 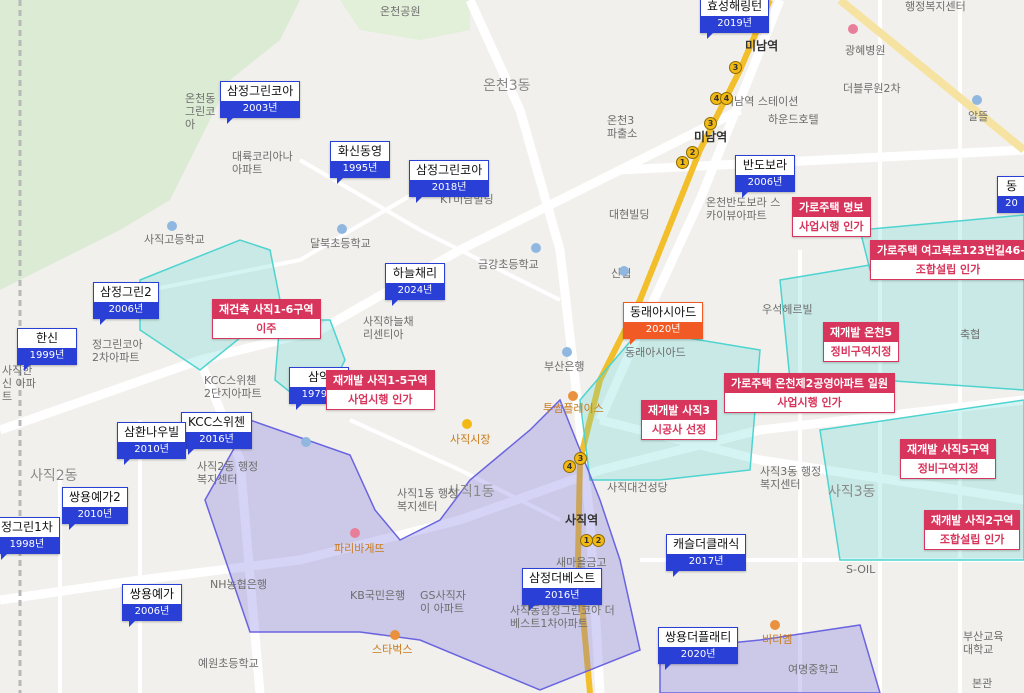 I want to click on apartment-marker: 쌍용더플래티 2020년, so click(x=698, y=648).